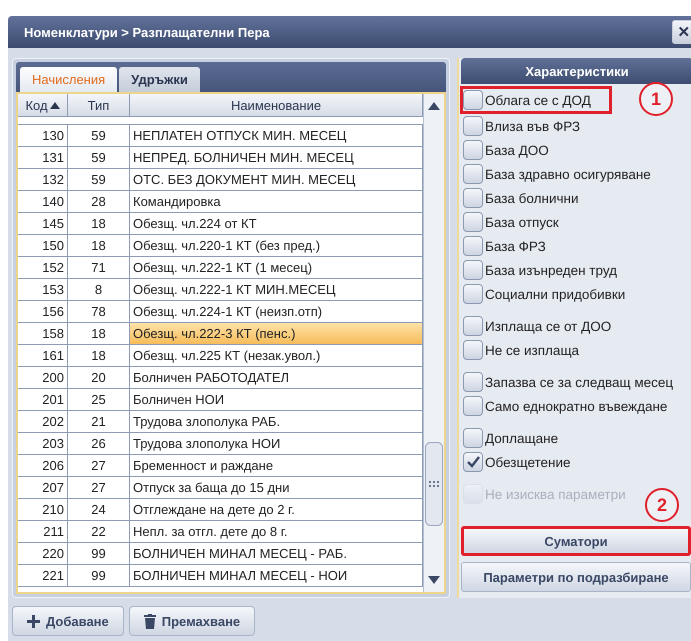 This screenshot has width=691, height=641. What do you see at coordinates (99, 443) in the screenshot?
I see `table-cell: 26` at bounding box center [99, 443].